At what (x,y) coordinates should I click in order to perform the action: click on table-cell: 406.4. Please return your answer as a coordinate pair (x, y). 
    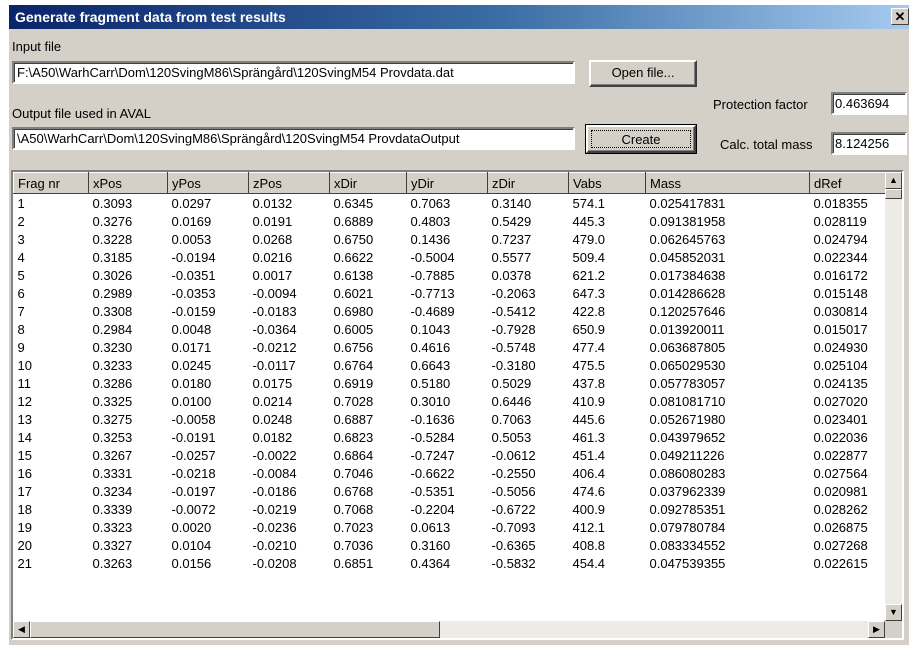
    Looking at the image, I should click on (589, 473).